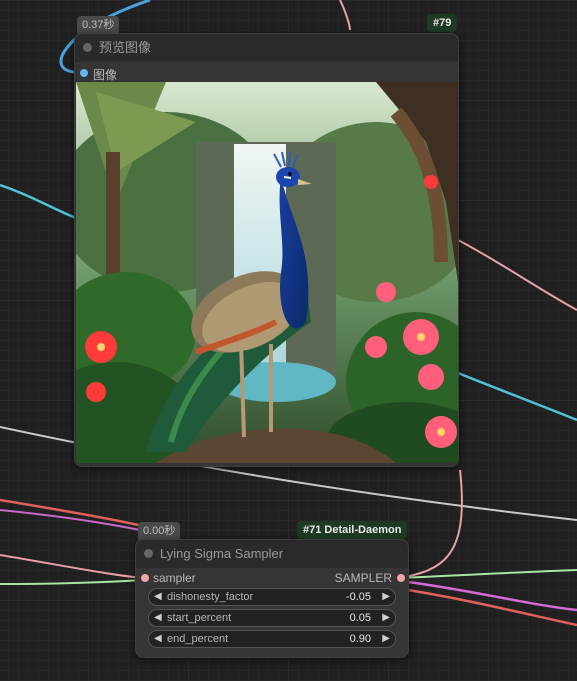 The width and height of the screenshot is (577, 681). Describe the element at coordinates (72, 582) in the screenshot. I see `wire-green-left` at that location.